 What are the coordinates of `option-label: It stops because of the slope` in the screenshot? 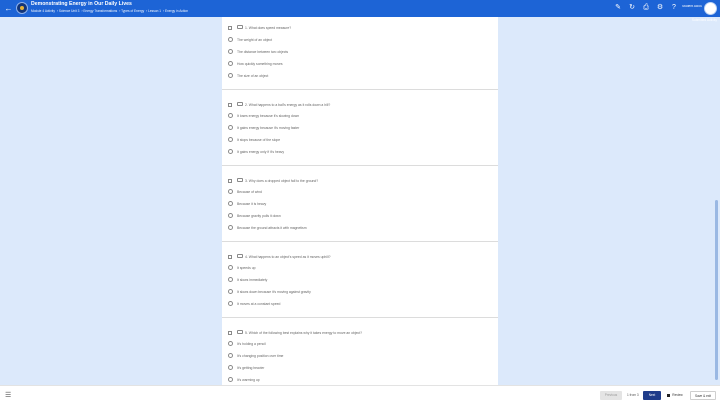 It's located at (259, 140).